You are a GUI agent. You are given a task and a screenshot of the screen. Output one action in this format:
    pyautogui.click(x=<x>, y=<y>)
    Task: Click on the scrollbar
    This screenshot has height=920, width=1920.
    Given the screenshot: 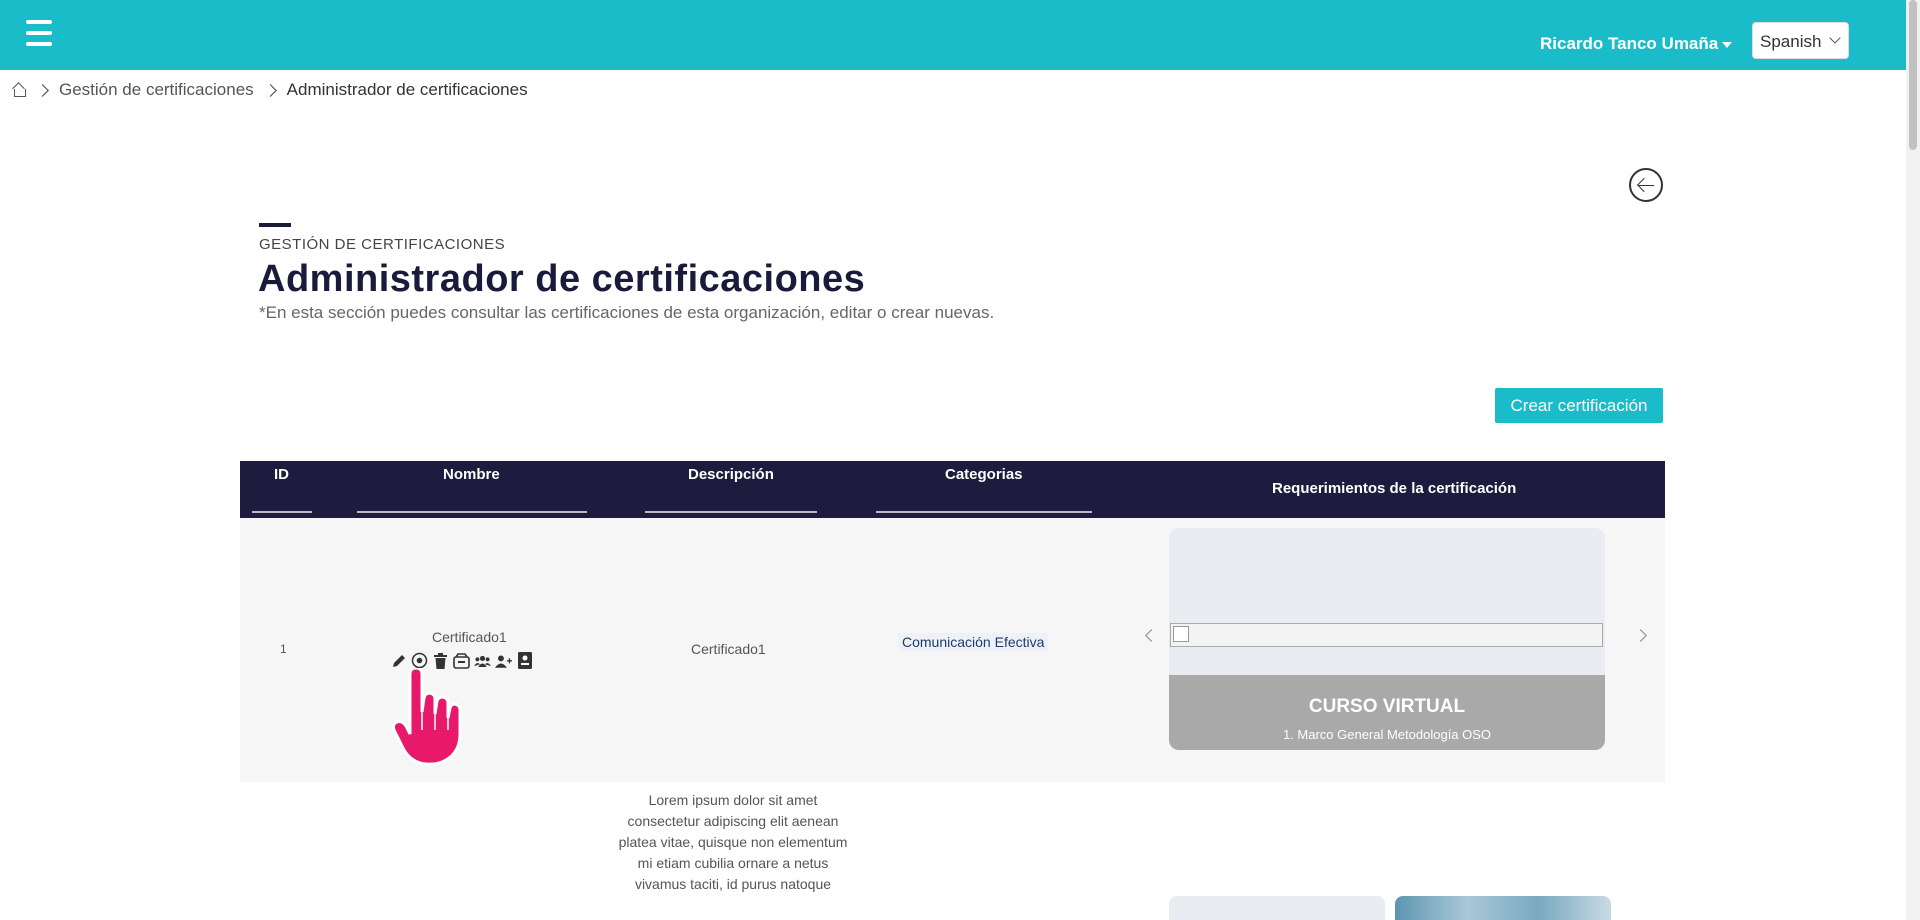 What is the action you would take?
    pyautogui.click(x=1913, y=460)
    